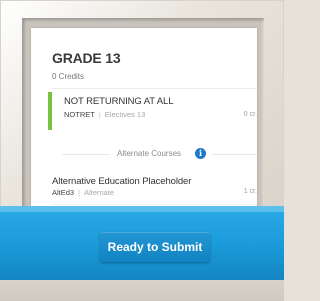  I want to click on alternate-courses-header: Alternate Courses i, so click(154, 154).